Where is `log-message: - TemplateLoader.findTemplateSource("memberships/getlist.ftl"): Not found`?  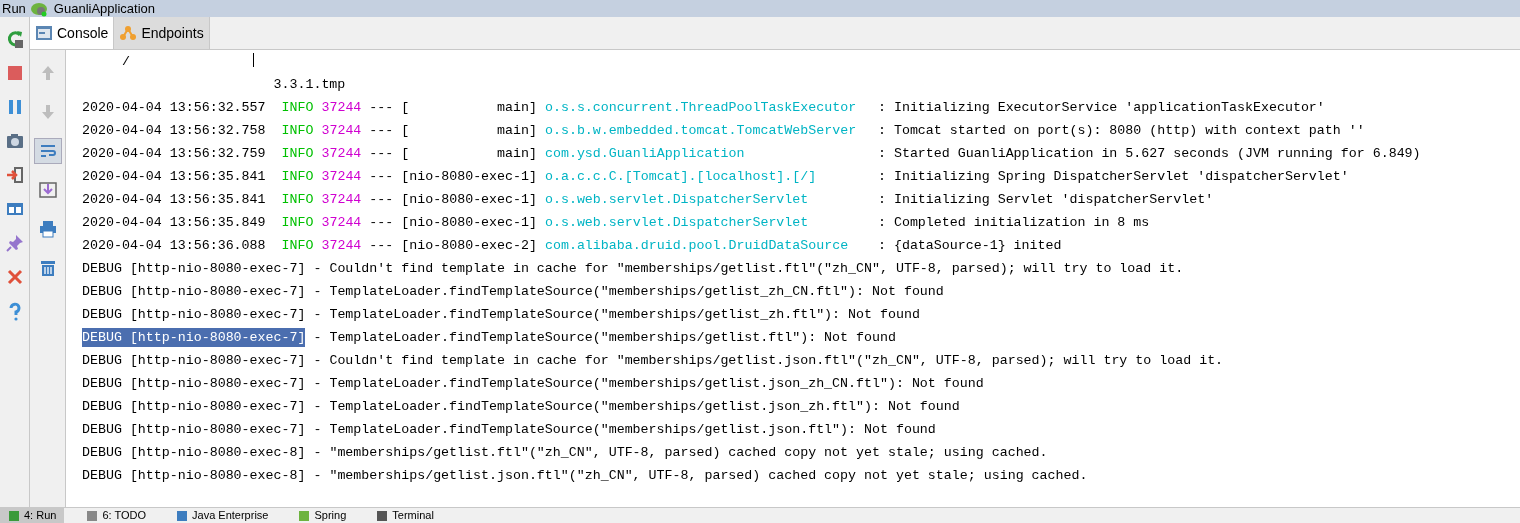
log-message: - TemplateLoader.findTemplateSource("memberships/getlist.ftl"): Not found is located at coordinates (604, 337).